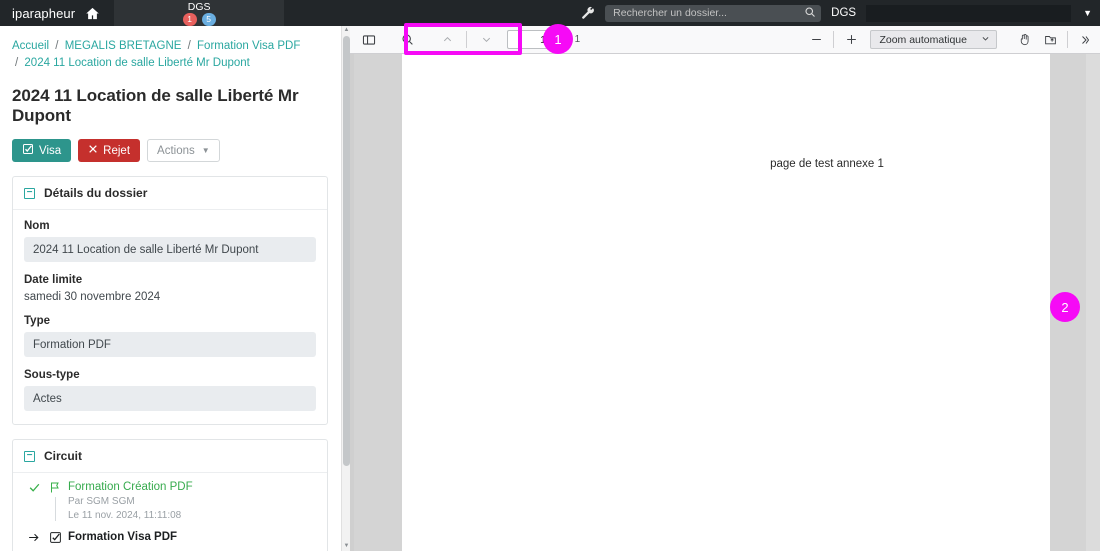 The height and width of the screenshot is (551, 1100). I want to click on zoom-level-label: Zoom automatique, so click(923, 39).